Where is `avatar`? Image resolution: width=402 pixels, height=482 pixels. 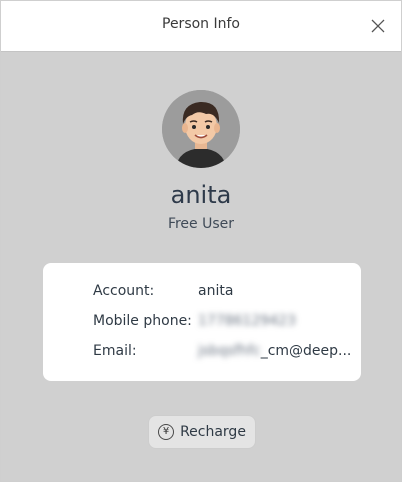
avatar is located at coordinates (201, 129).